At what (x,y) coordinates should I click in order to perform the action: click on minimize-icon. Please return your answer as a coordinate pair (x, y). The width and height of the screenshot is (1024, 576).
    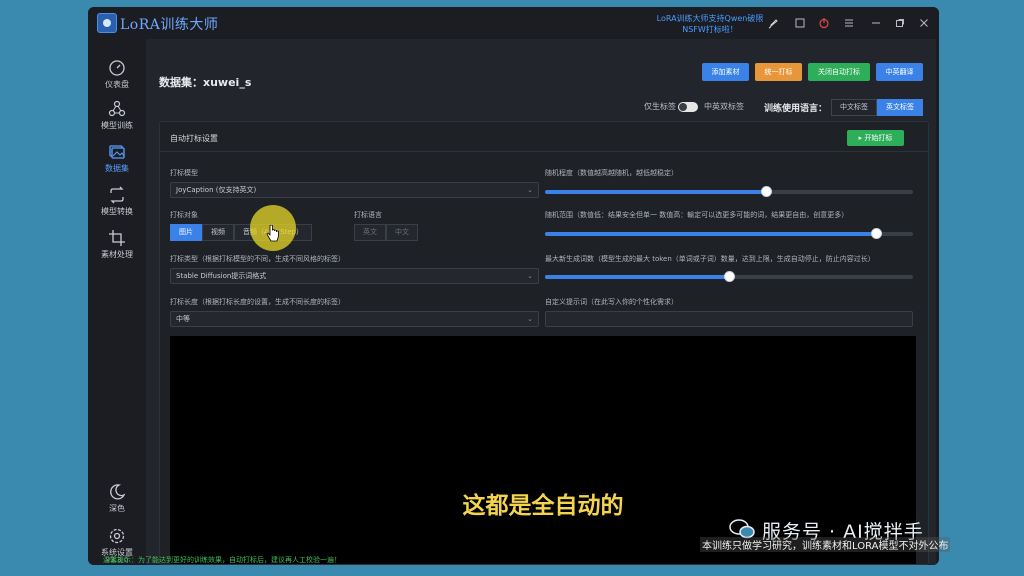
    Looking at the image, I should click on (876, 23).